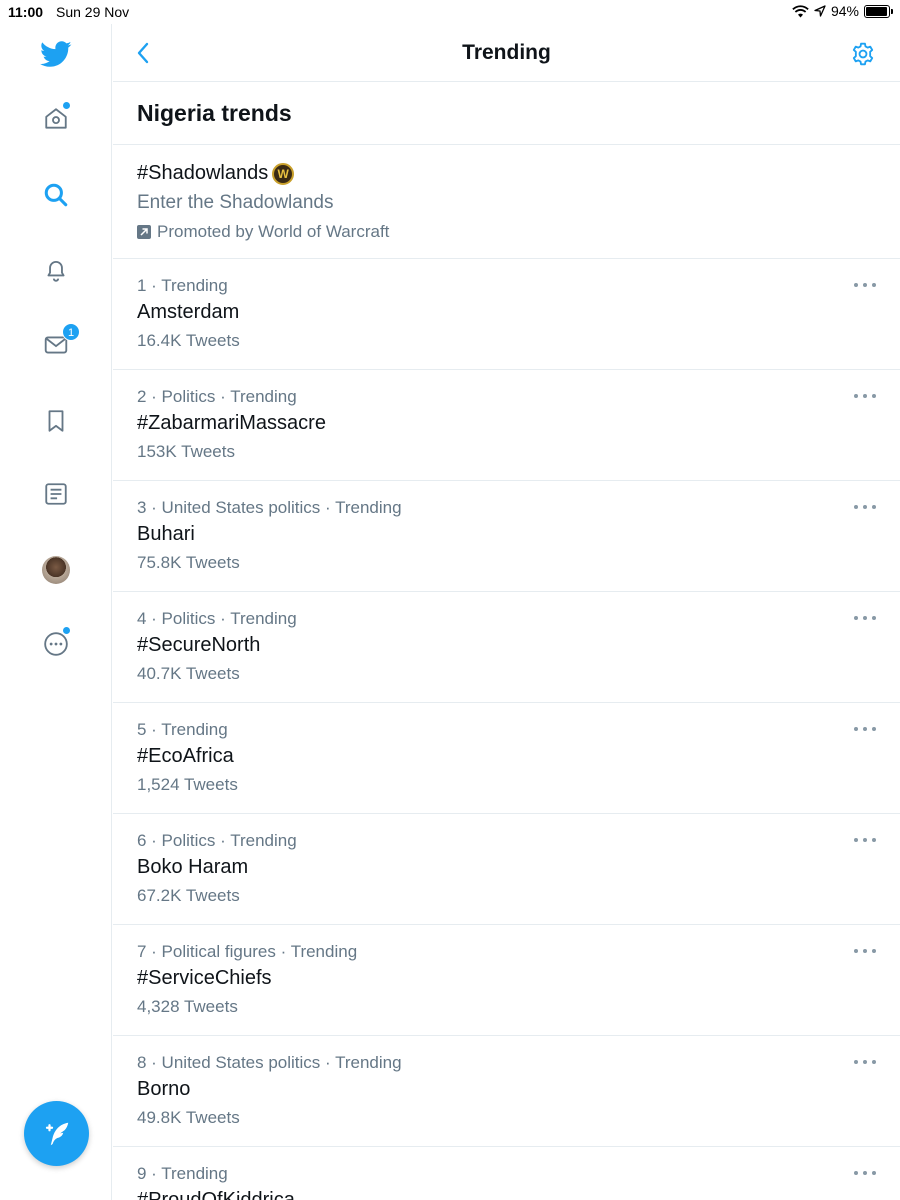  Describe the element at coordinates (506, 232) in the screenshot. I see `promoted-by-row: Promoted by World of Warcraft` at that location.